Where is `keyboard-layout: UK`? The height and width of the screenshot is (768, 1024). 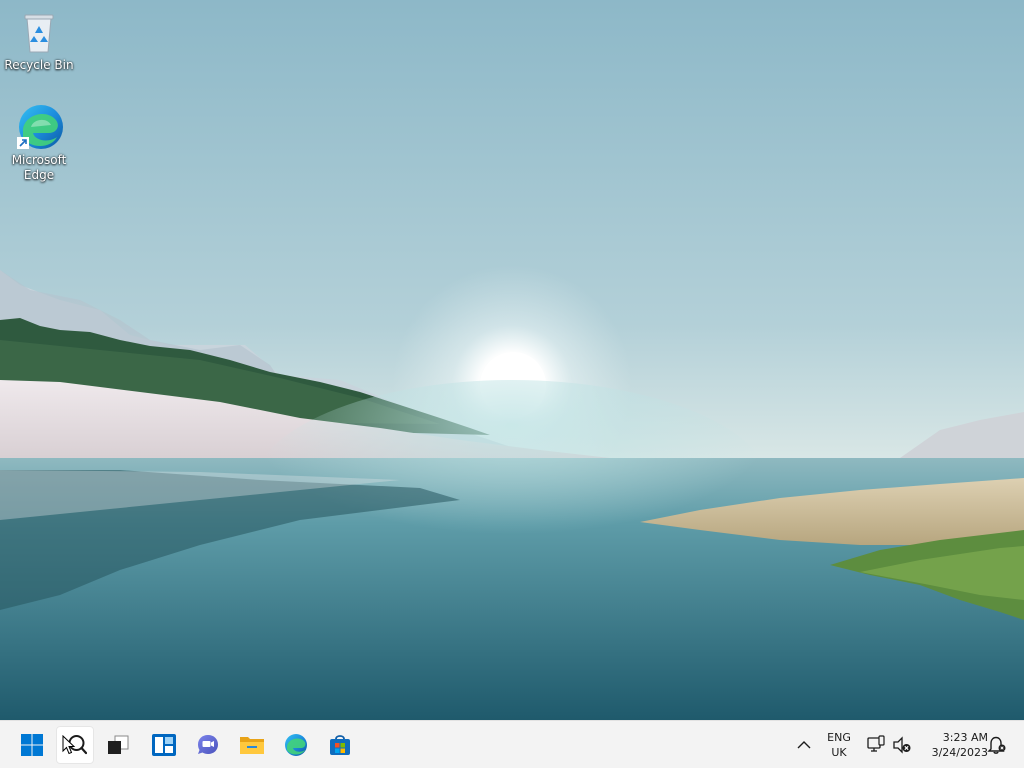 keyboard-layout: UK is located at coordinates (839, 752).